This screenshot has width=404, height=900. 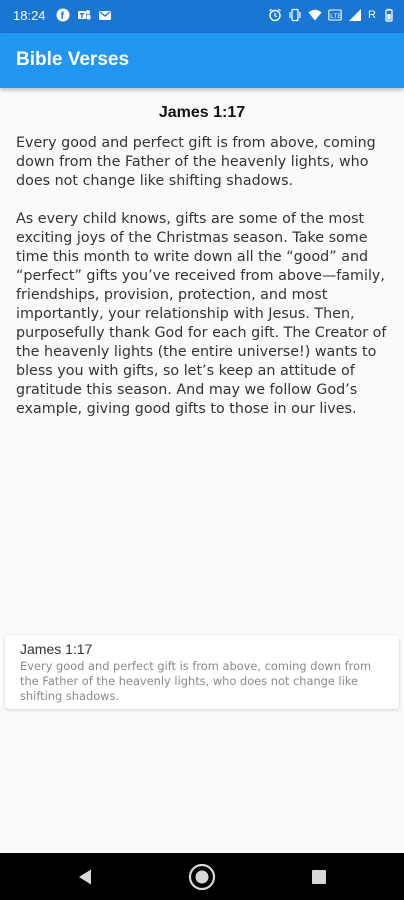 I want to click on wifi-icon, so click(x=315, y=15).